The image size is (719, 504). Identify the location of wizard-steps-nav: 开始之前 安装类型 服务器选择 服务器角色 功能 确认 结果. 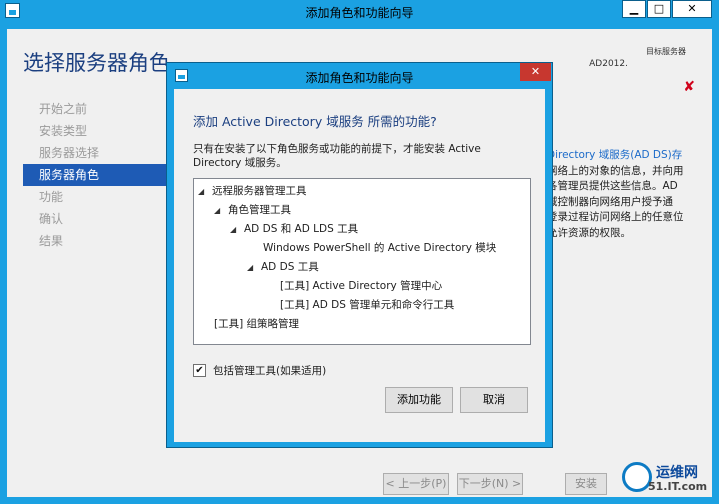
(98, 175).